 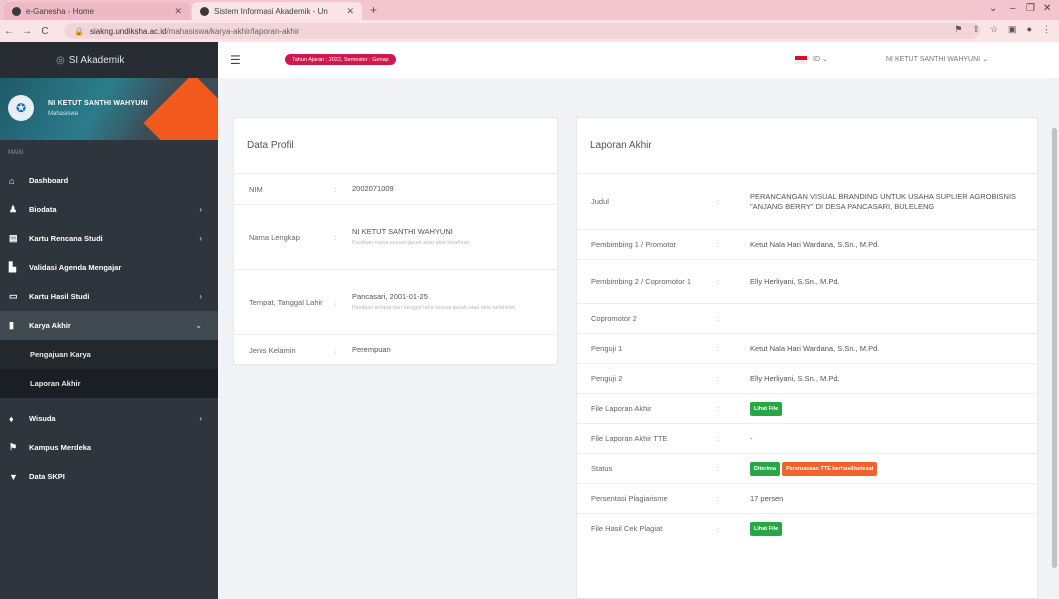 I want to click on table-row: Jenis Kelamin: Perempuan, so click(x=395, y=350).